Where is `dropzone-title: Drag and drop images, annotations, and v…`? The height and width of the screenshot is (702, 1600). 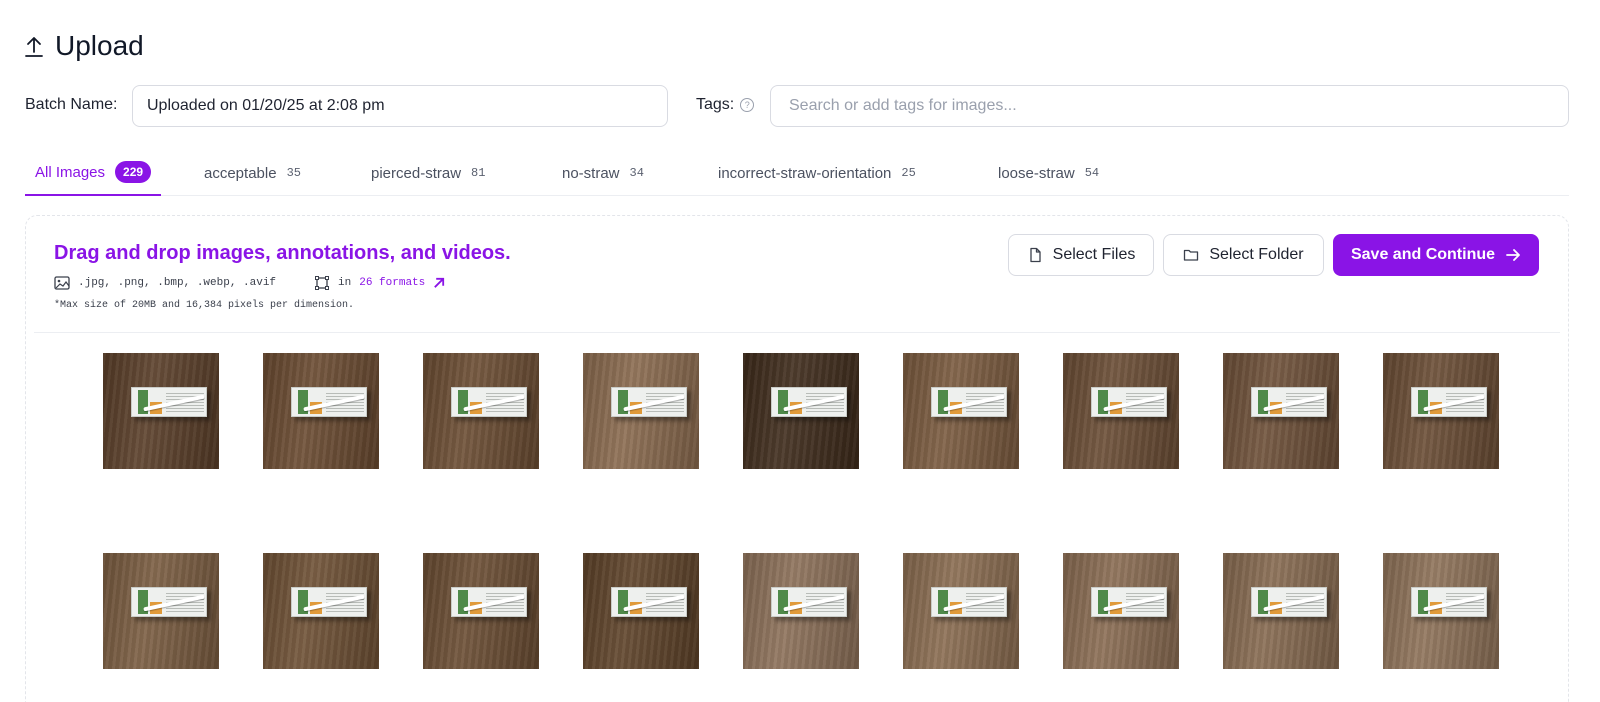
dropzone-title: Drag and drop images, annotations, and v… is located at coordinates (282, 253).